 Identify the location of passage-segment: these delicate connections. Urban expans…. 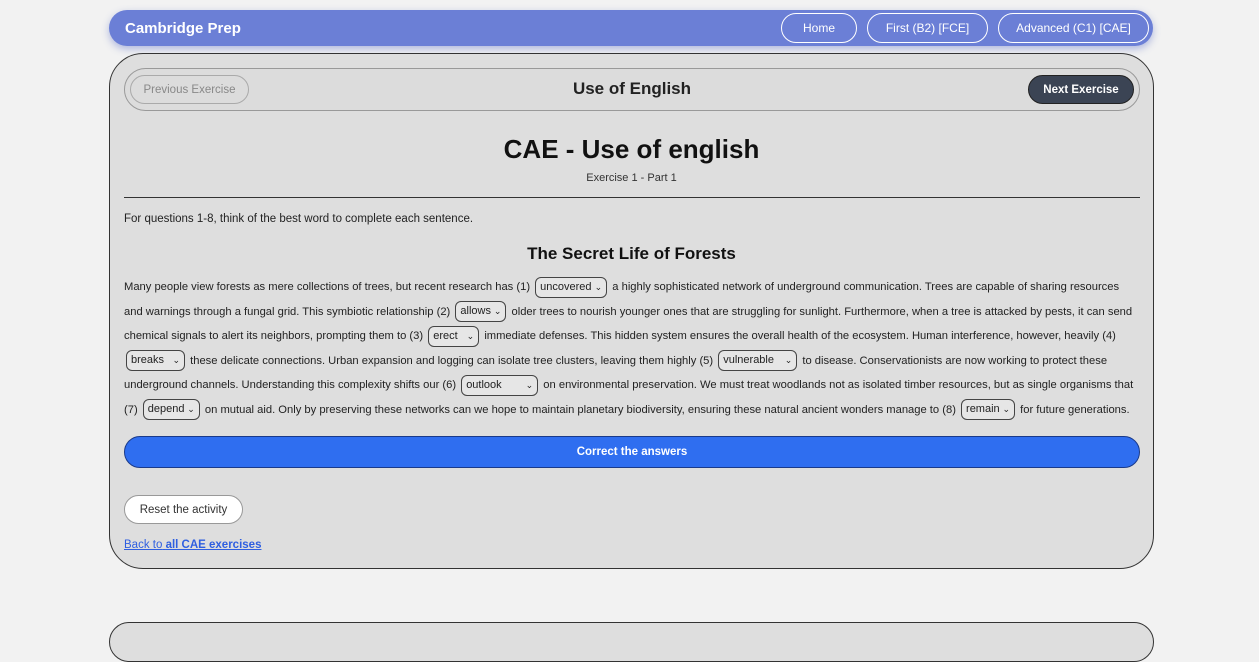
(452, 360).